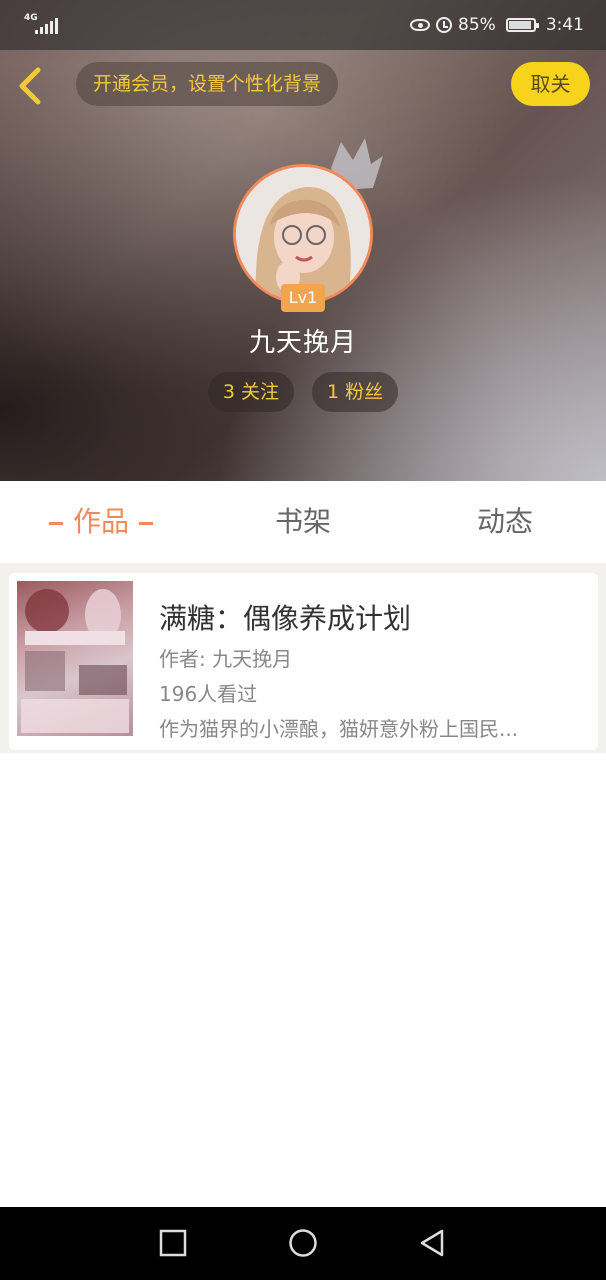 The width and height of the screenshot is (606, 1280). What do you see at coordinates (285, 618) in the screenshot?
I see `work-title: 满糖：偶像养成计划` at bounding box center [285, 618].